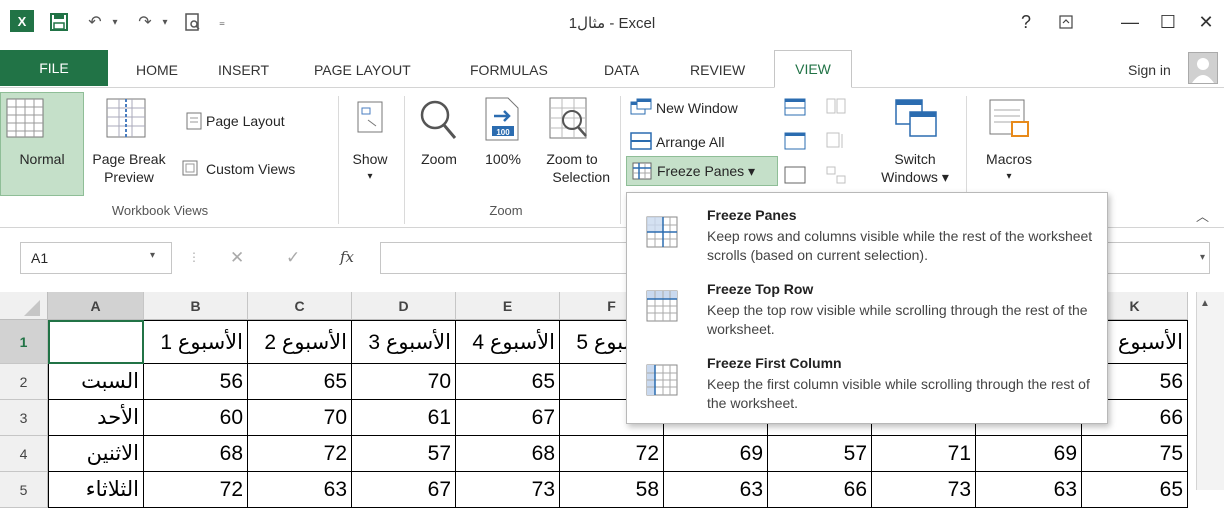  Describe the element at coordinates (24, 342) in the screenshot. I see `row-header: 1` at that location.